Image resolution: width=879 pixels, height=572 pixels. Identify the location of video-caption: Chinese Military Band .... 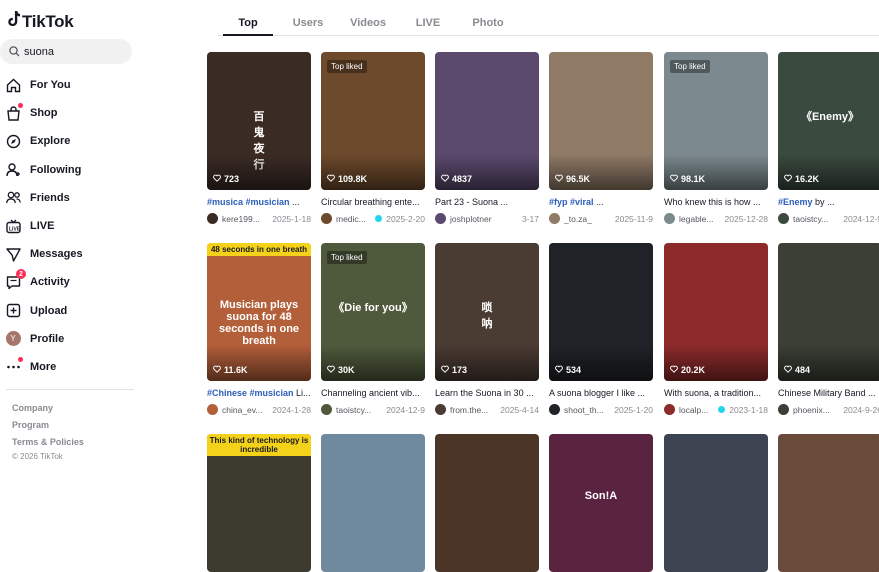
(828, 393).